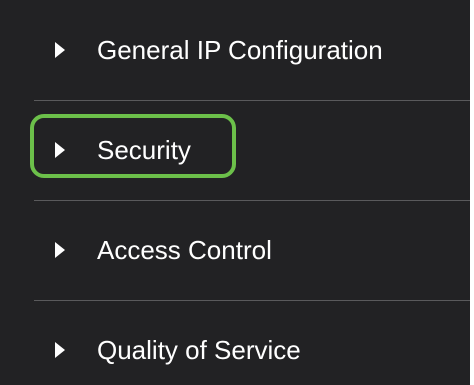  I want to click on nav-item-label: Access Control, so click(184, 250).